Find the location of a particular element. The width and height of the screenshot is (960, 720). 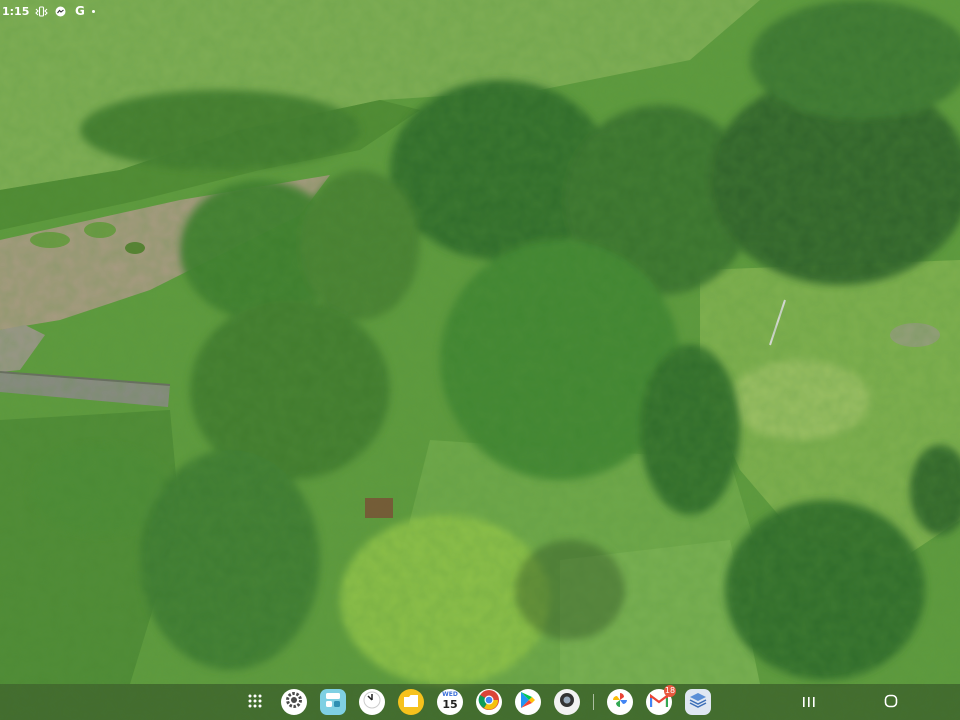

camera-app is located at coordinates (567, 702).